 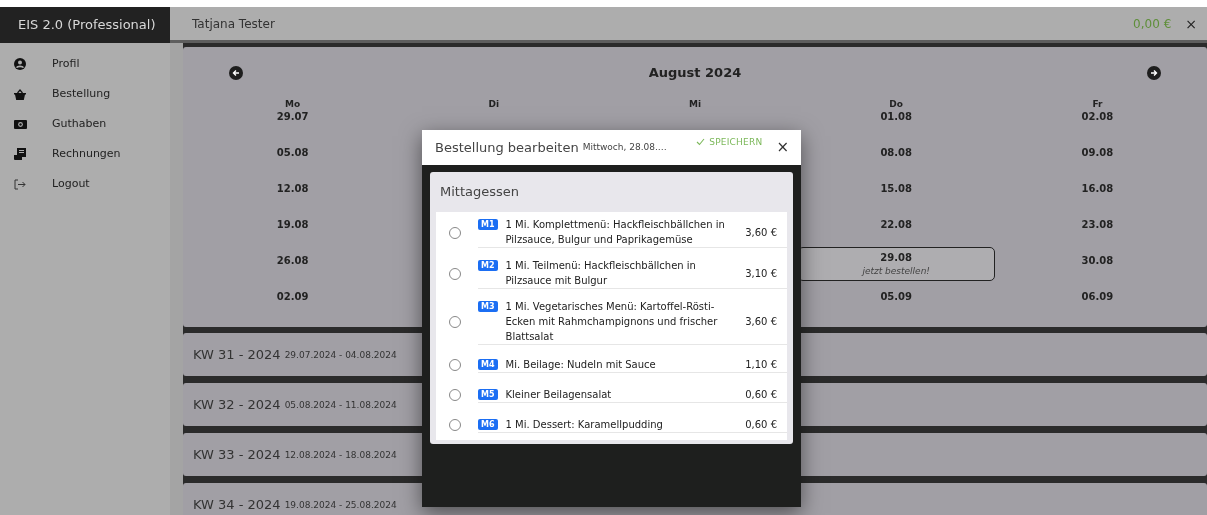 What do you see at coordinates (488, 364) in the screenshot?
I see `meal-code-badge: M4` at bounding box center [488, 364].